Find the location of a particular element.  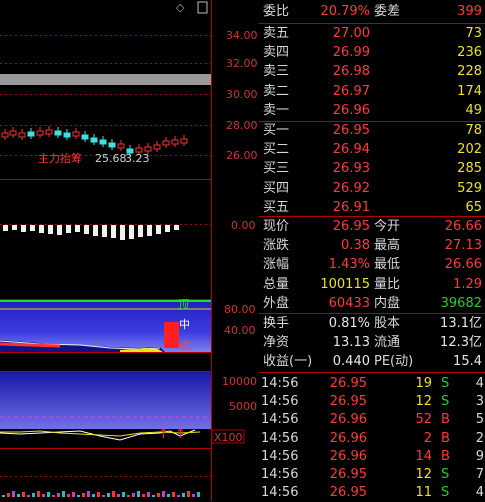

stat-row: 总量 100115 量比 1.29 is located at coordinates (372, 284).